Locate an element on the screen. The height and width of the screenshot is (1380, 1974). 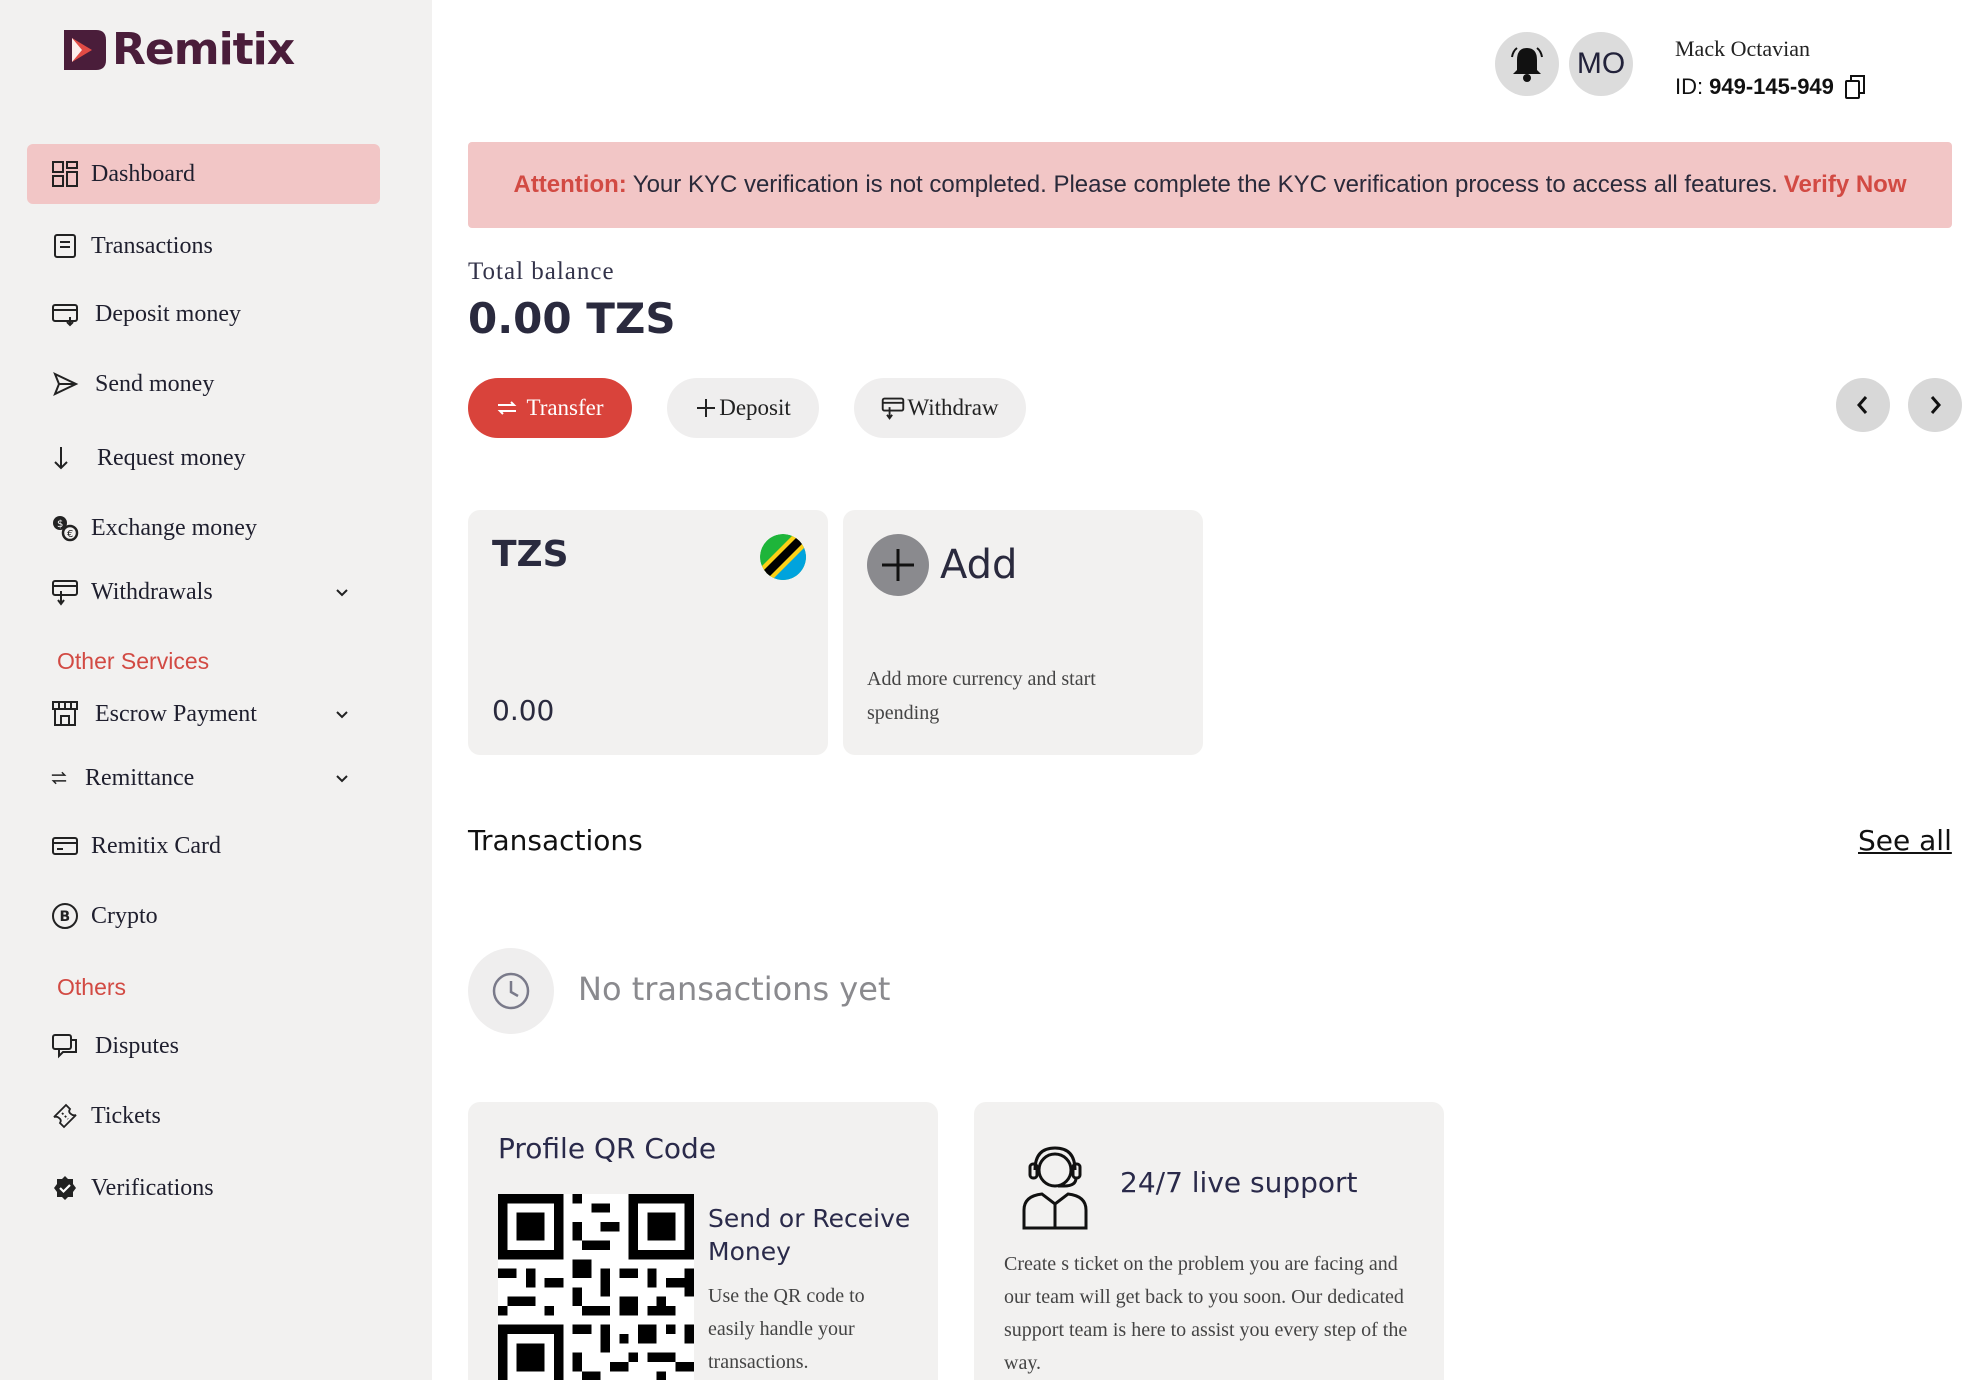
user-id-value: 949-145-949 is located at coordinates (1771, 86).